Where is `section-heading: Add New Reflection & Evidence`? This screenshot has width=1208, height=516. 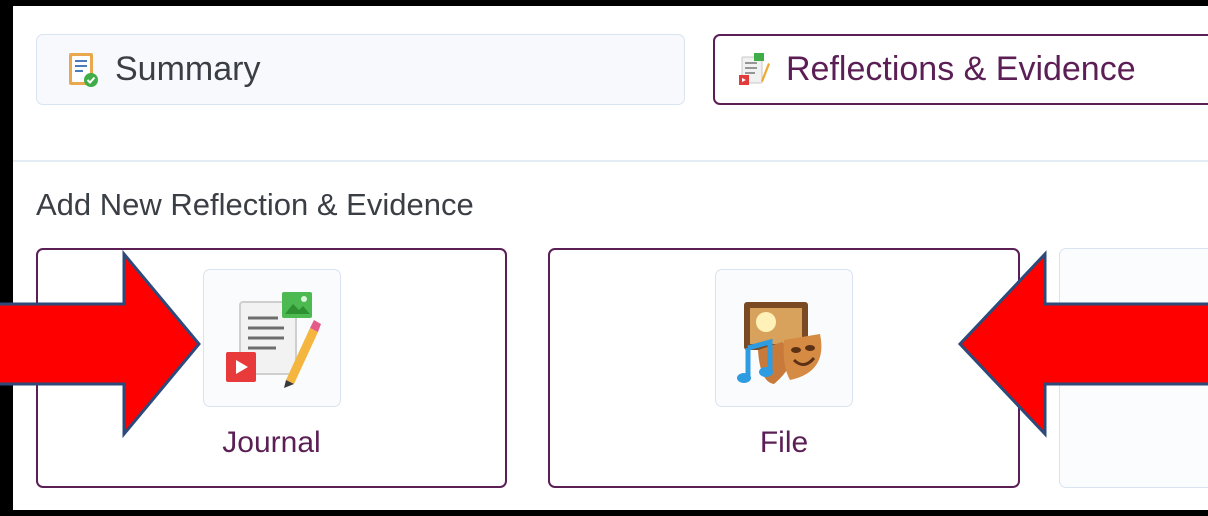 section-heading: Add New Reflection & Evidence is located at coordinates (255, 204).